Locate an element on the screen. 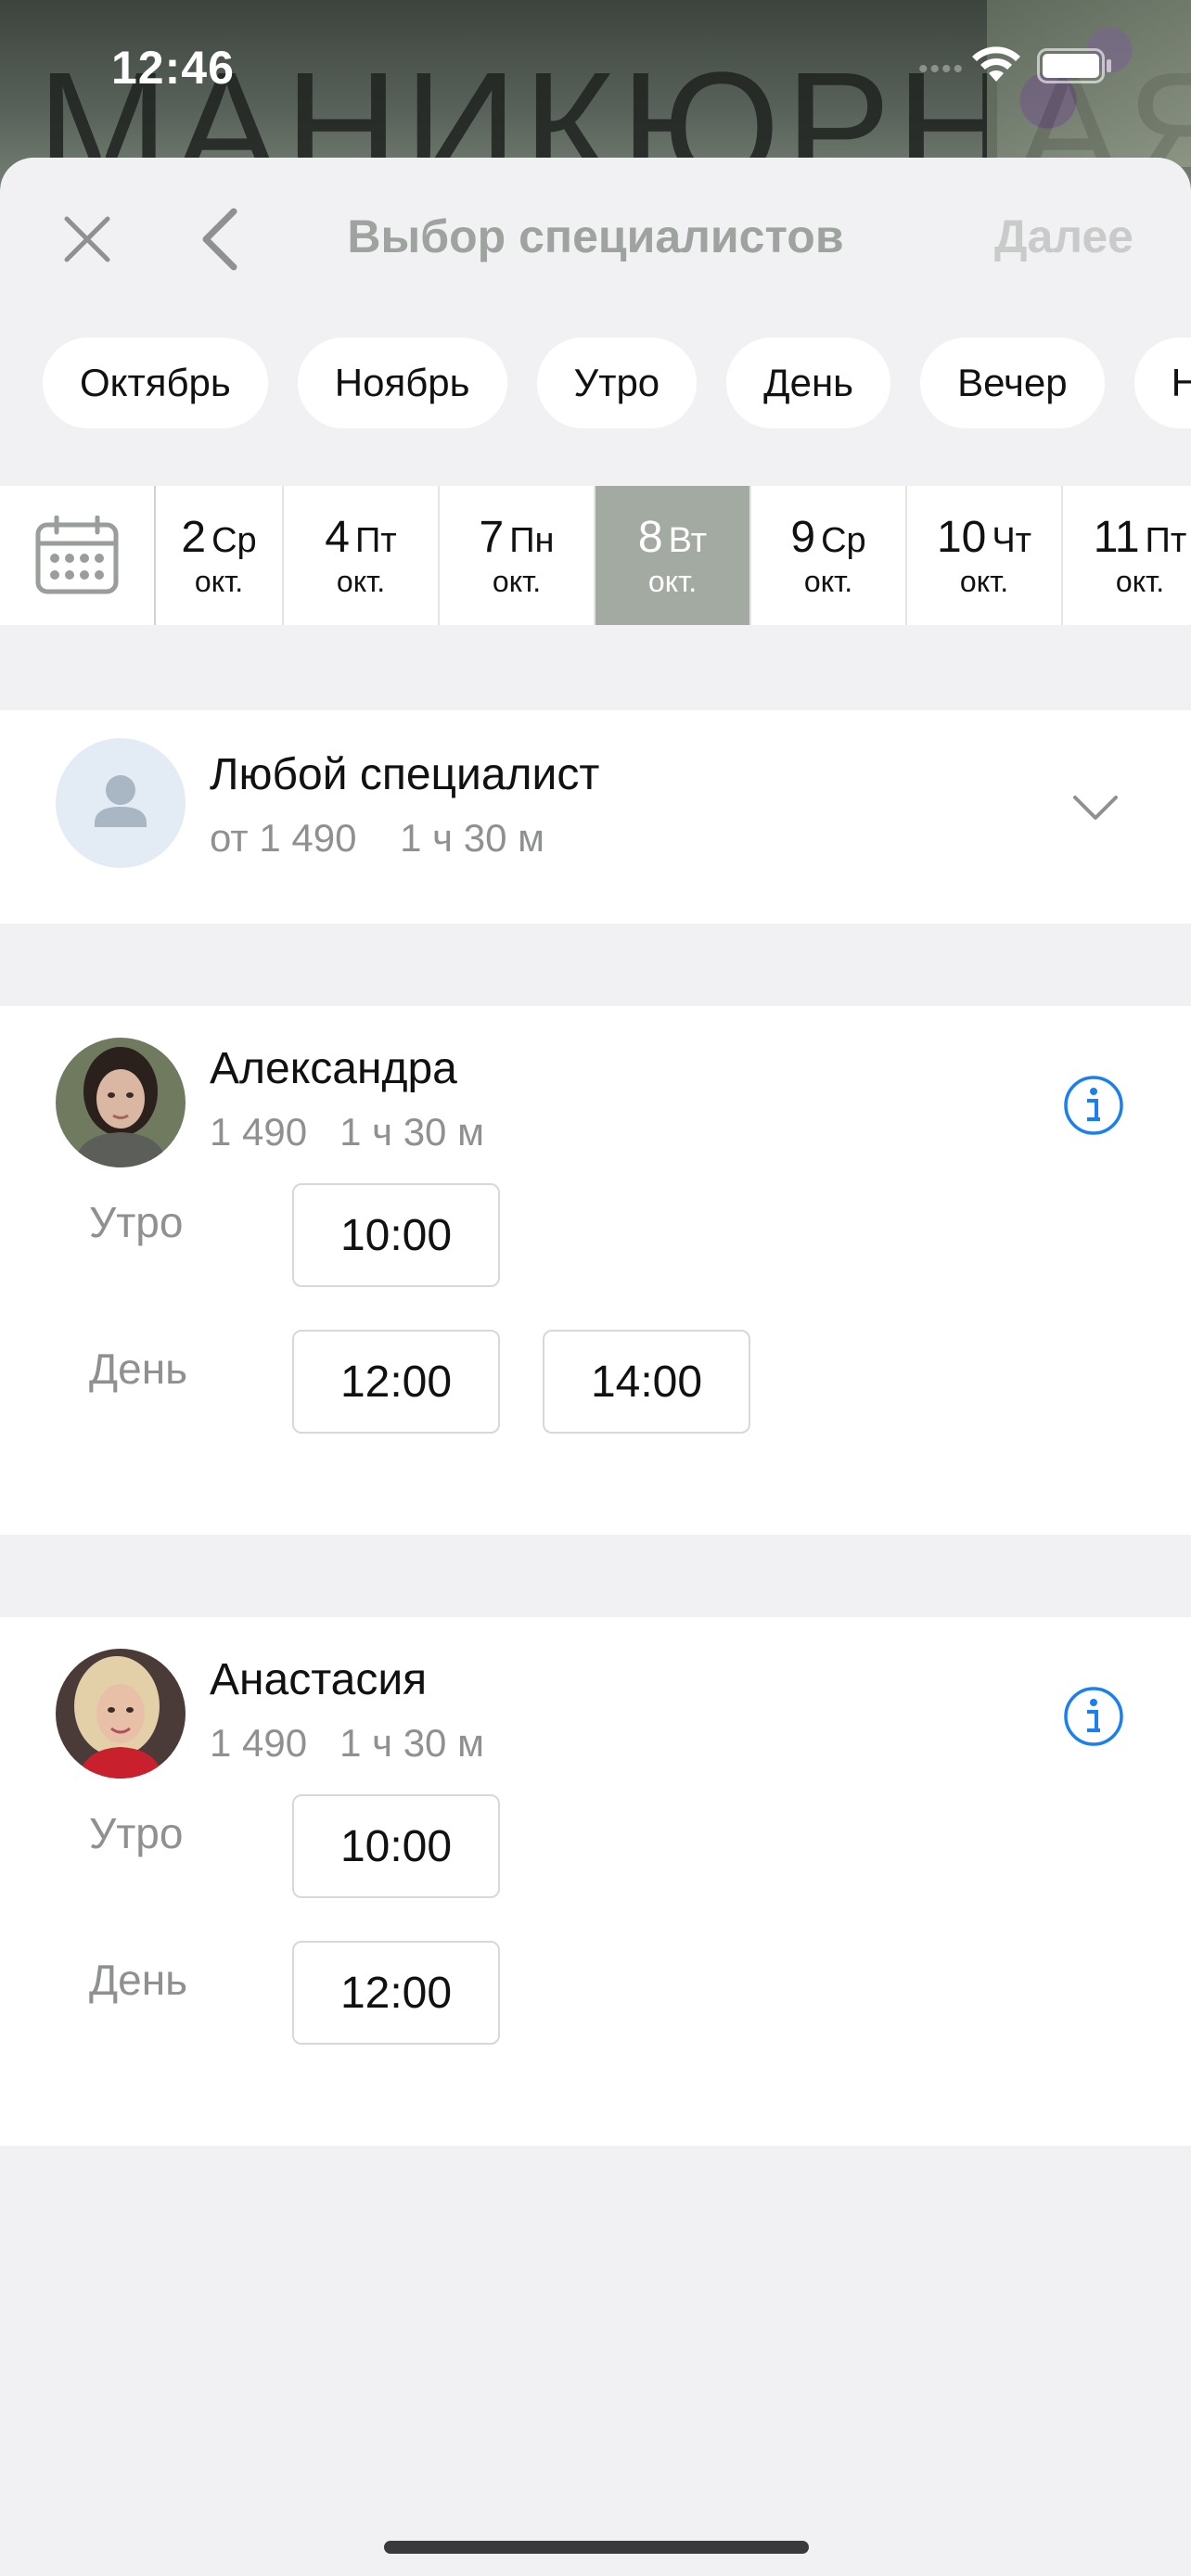 The height and width of the screenshot is (2576, 1191). calendar-icon is located at coordinates (77, 555).